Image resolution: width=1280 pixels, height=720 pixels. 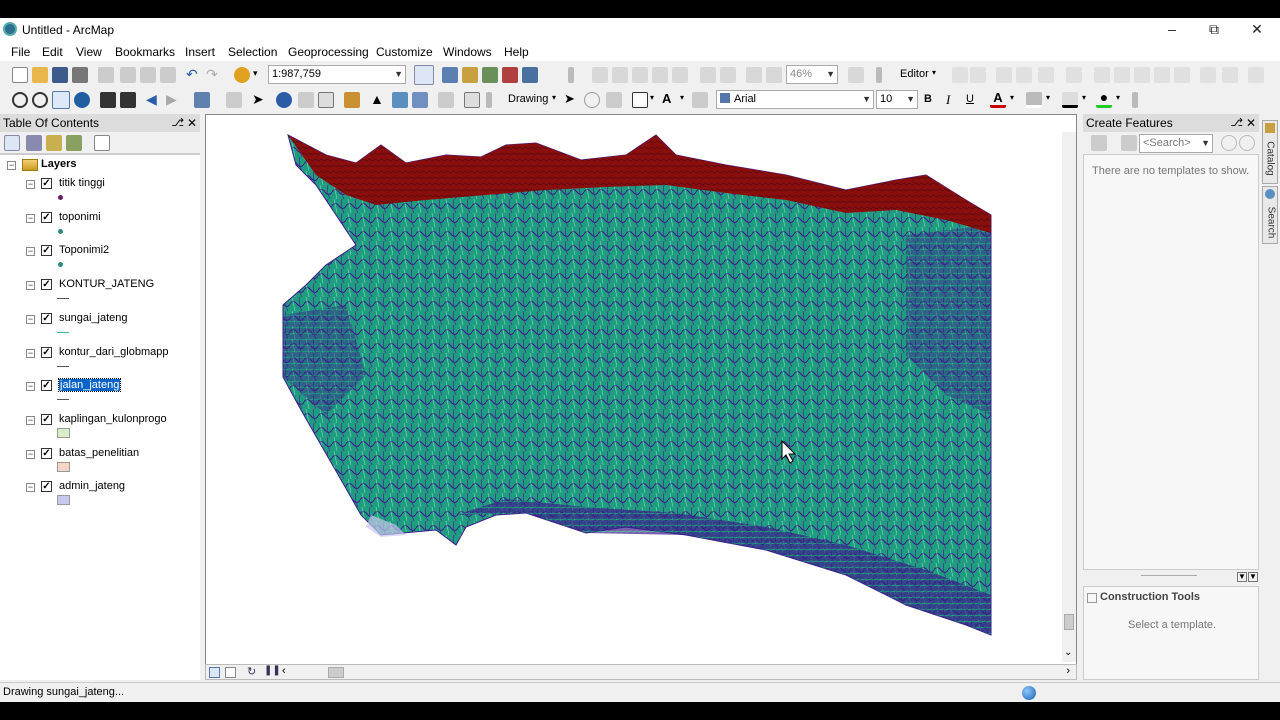 I want to click on menu-windows: Windows, so click(x=467, y=52).